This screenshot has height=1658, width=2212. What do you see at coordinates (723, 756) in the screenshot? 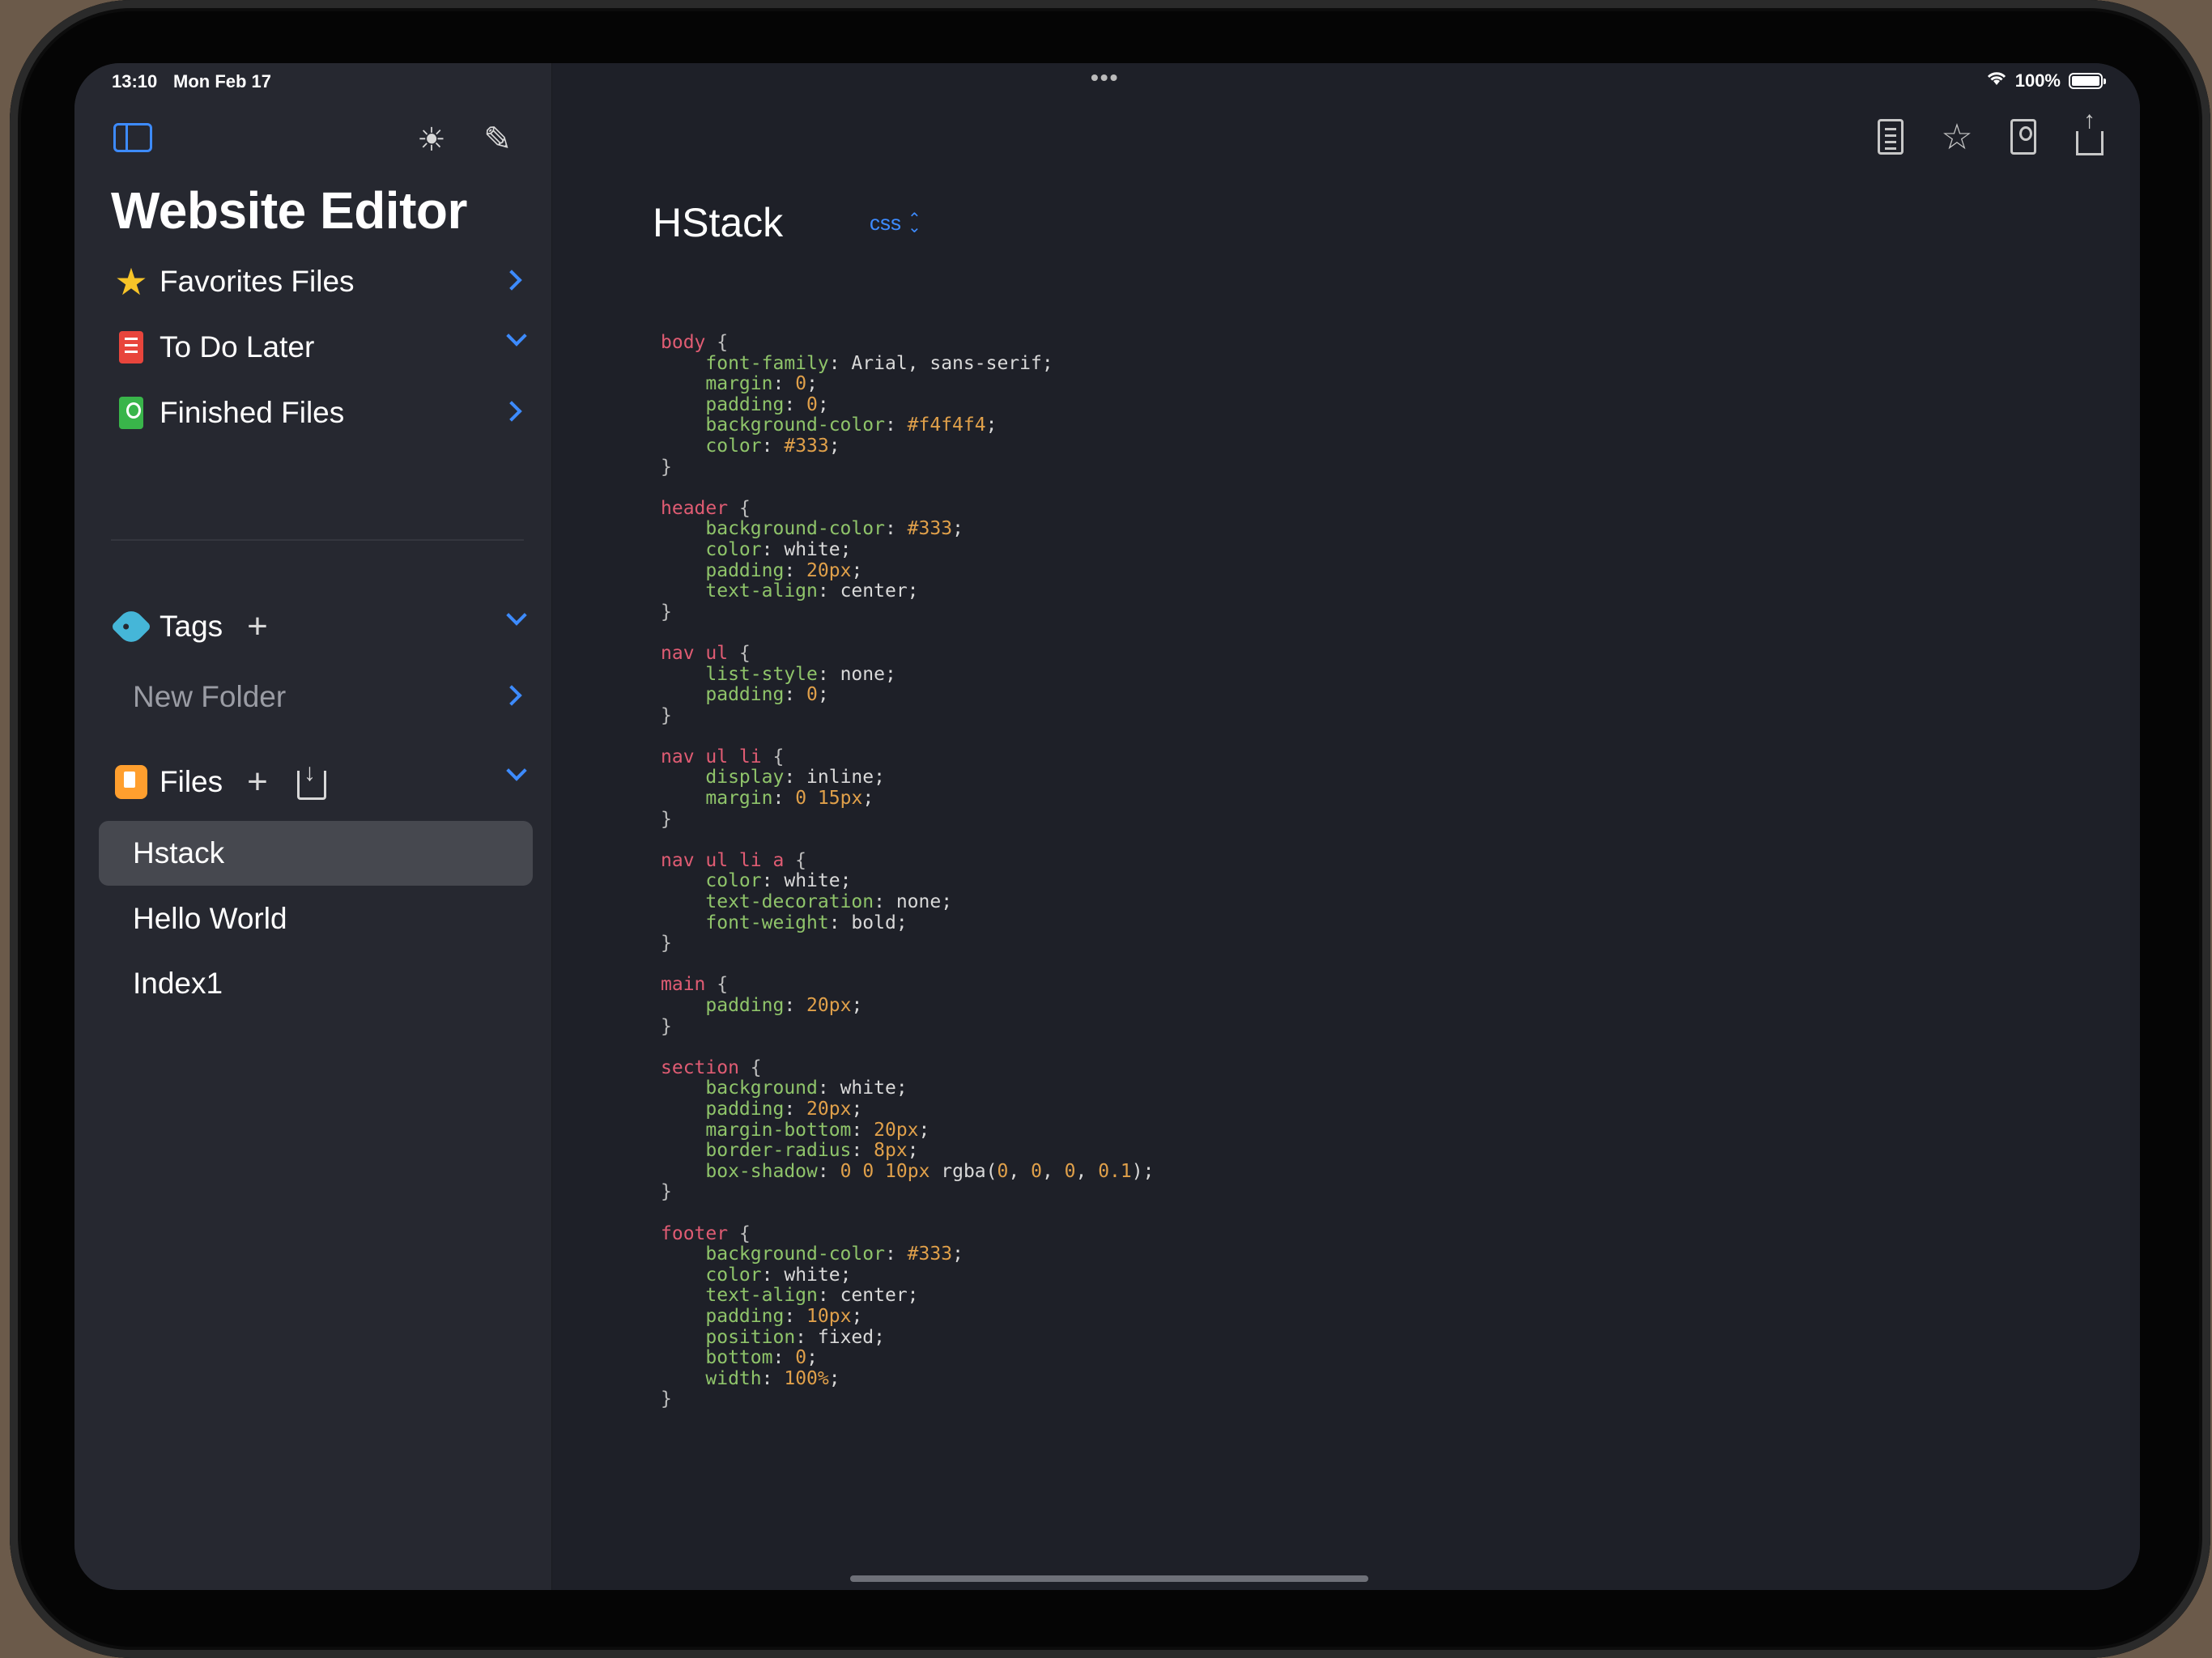
I see `code-line: nav ul li {` at bounding box center [723, 756].